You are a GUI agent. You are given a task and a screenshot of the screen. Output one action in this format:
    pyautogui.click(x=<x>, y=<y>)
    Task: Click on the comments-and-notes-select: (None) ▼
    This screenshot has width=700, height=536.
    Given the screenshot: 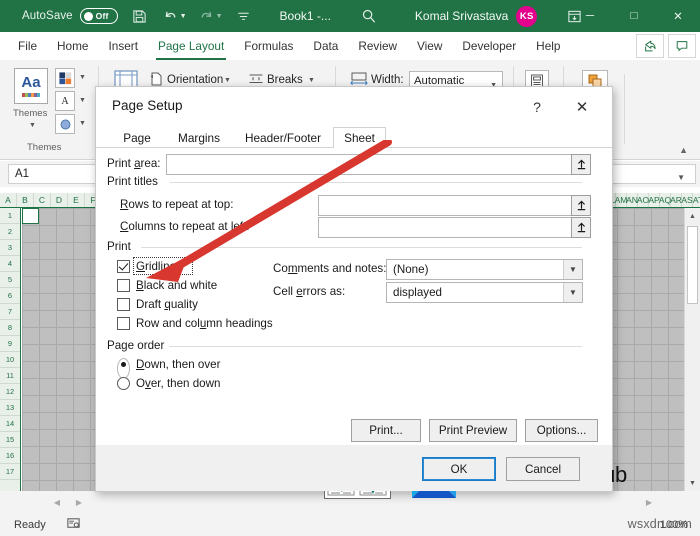 What is the action you would take?
    pyautogui.click(x=484, y=269)
    